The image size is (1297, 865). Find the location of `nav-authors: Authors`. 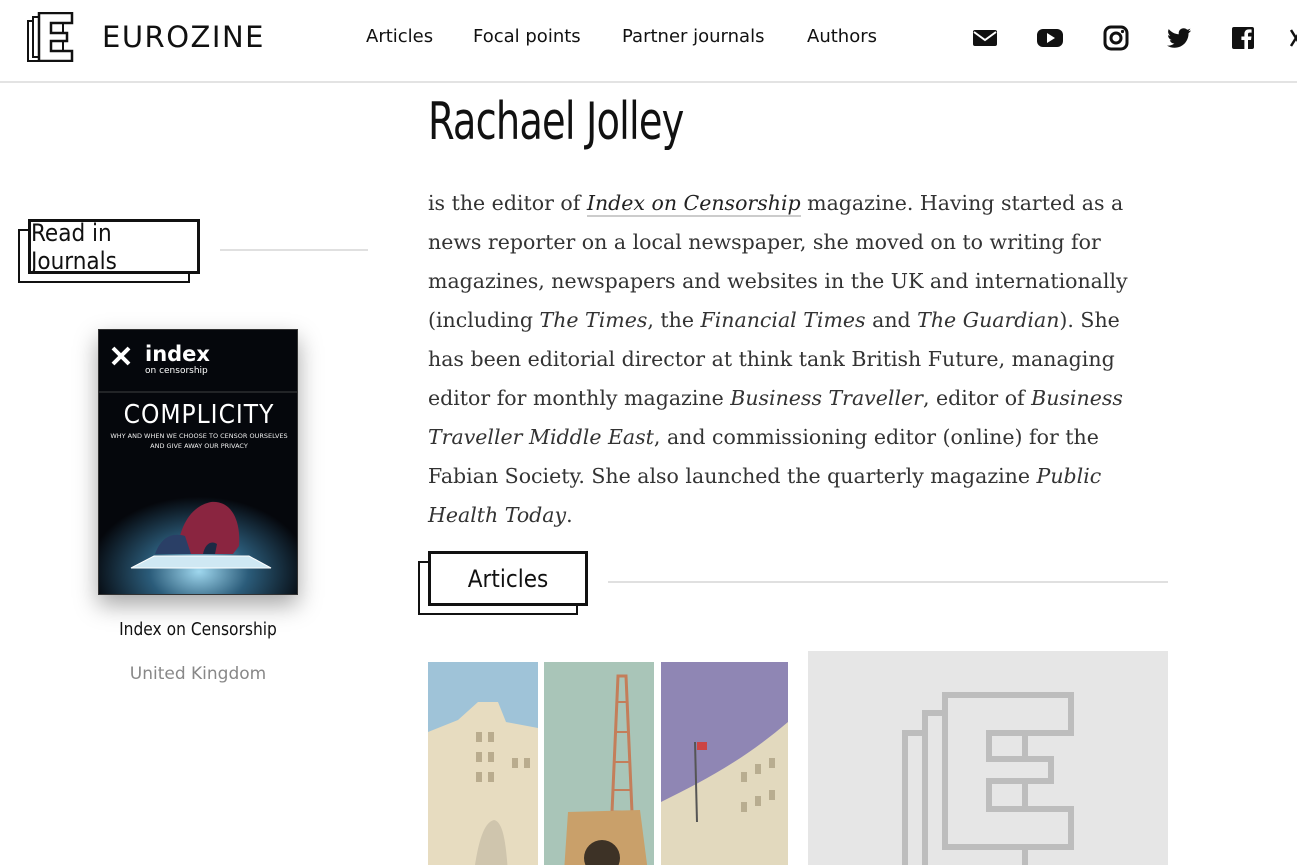

nav-authors: Authors is located at coordinates (842, 36).